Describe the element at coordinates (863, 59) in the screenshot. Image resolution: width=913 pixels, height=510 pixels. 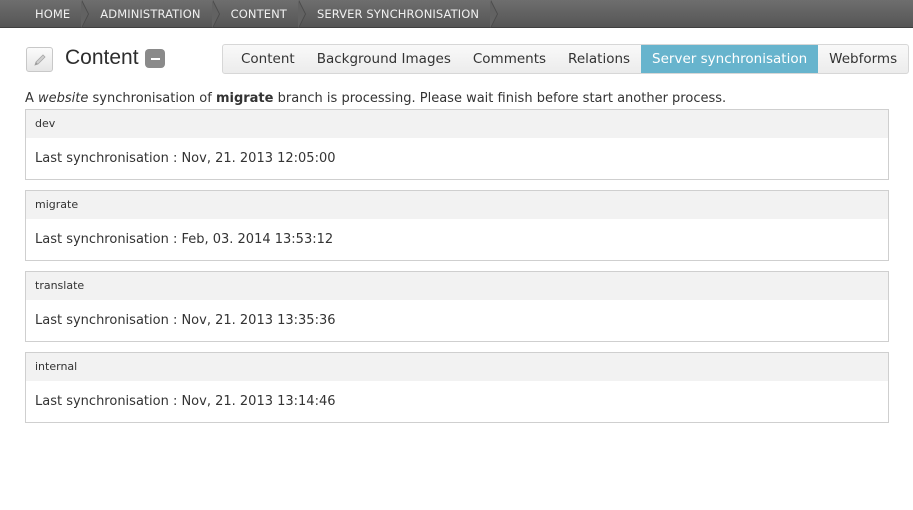
I see `tab-webforms: Webforms` at that location.